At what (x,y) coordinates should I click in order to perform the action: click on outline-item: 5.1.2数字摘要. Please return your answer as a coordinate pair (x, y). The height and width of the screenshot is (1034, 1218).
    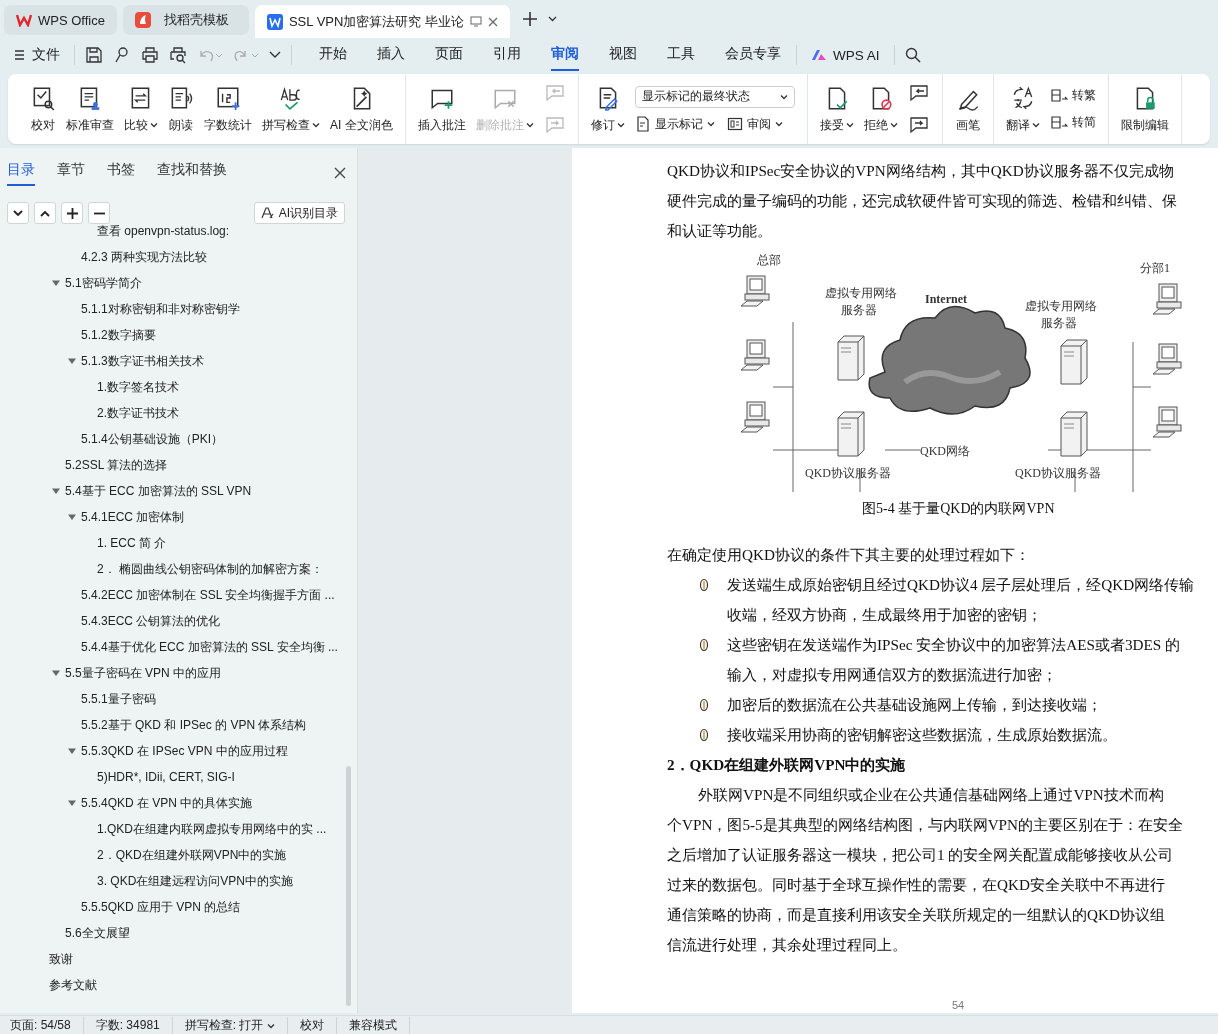
    Looking at the image, I should click on (118, 335).